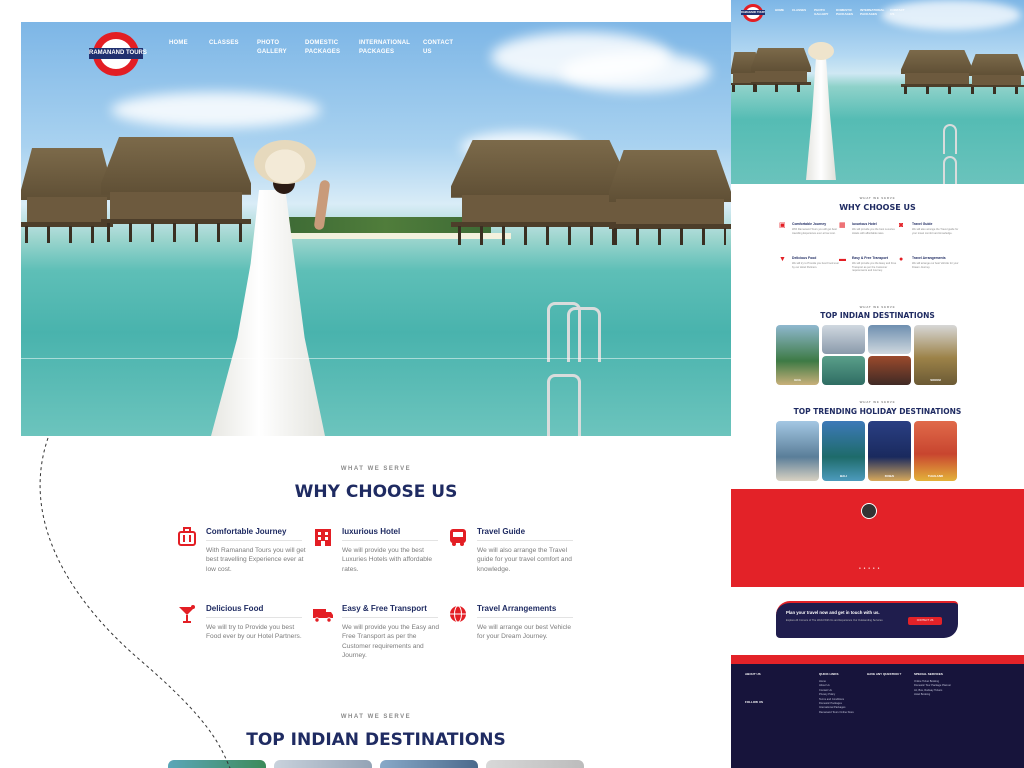 The image size is (1024, 768). Describe the element at coordinates (754, 702) in the screenshot. I see `footer-heading: FOLLOW US` at that location.